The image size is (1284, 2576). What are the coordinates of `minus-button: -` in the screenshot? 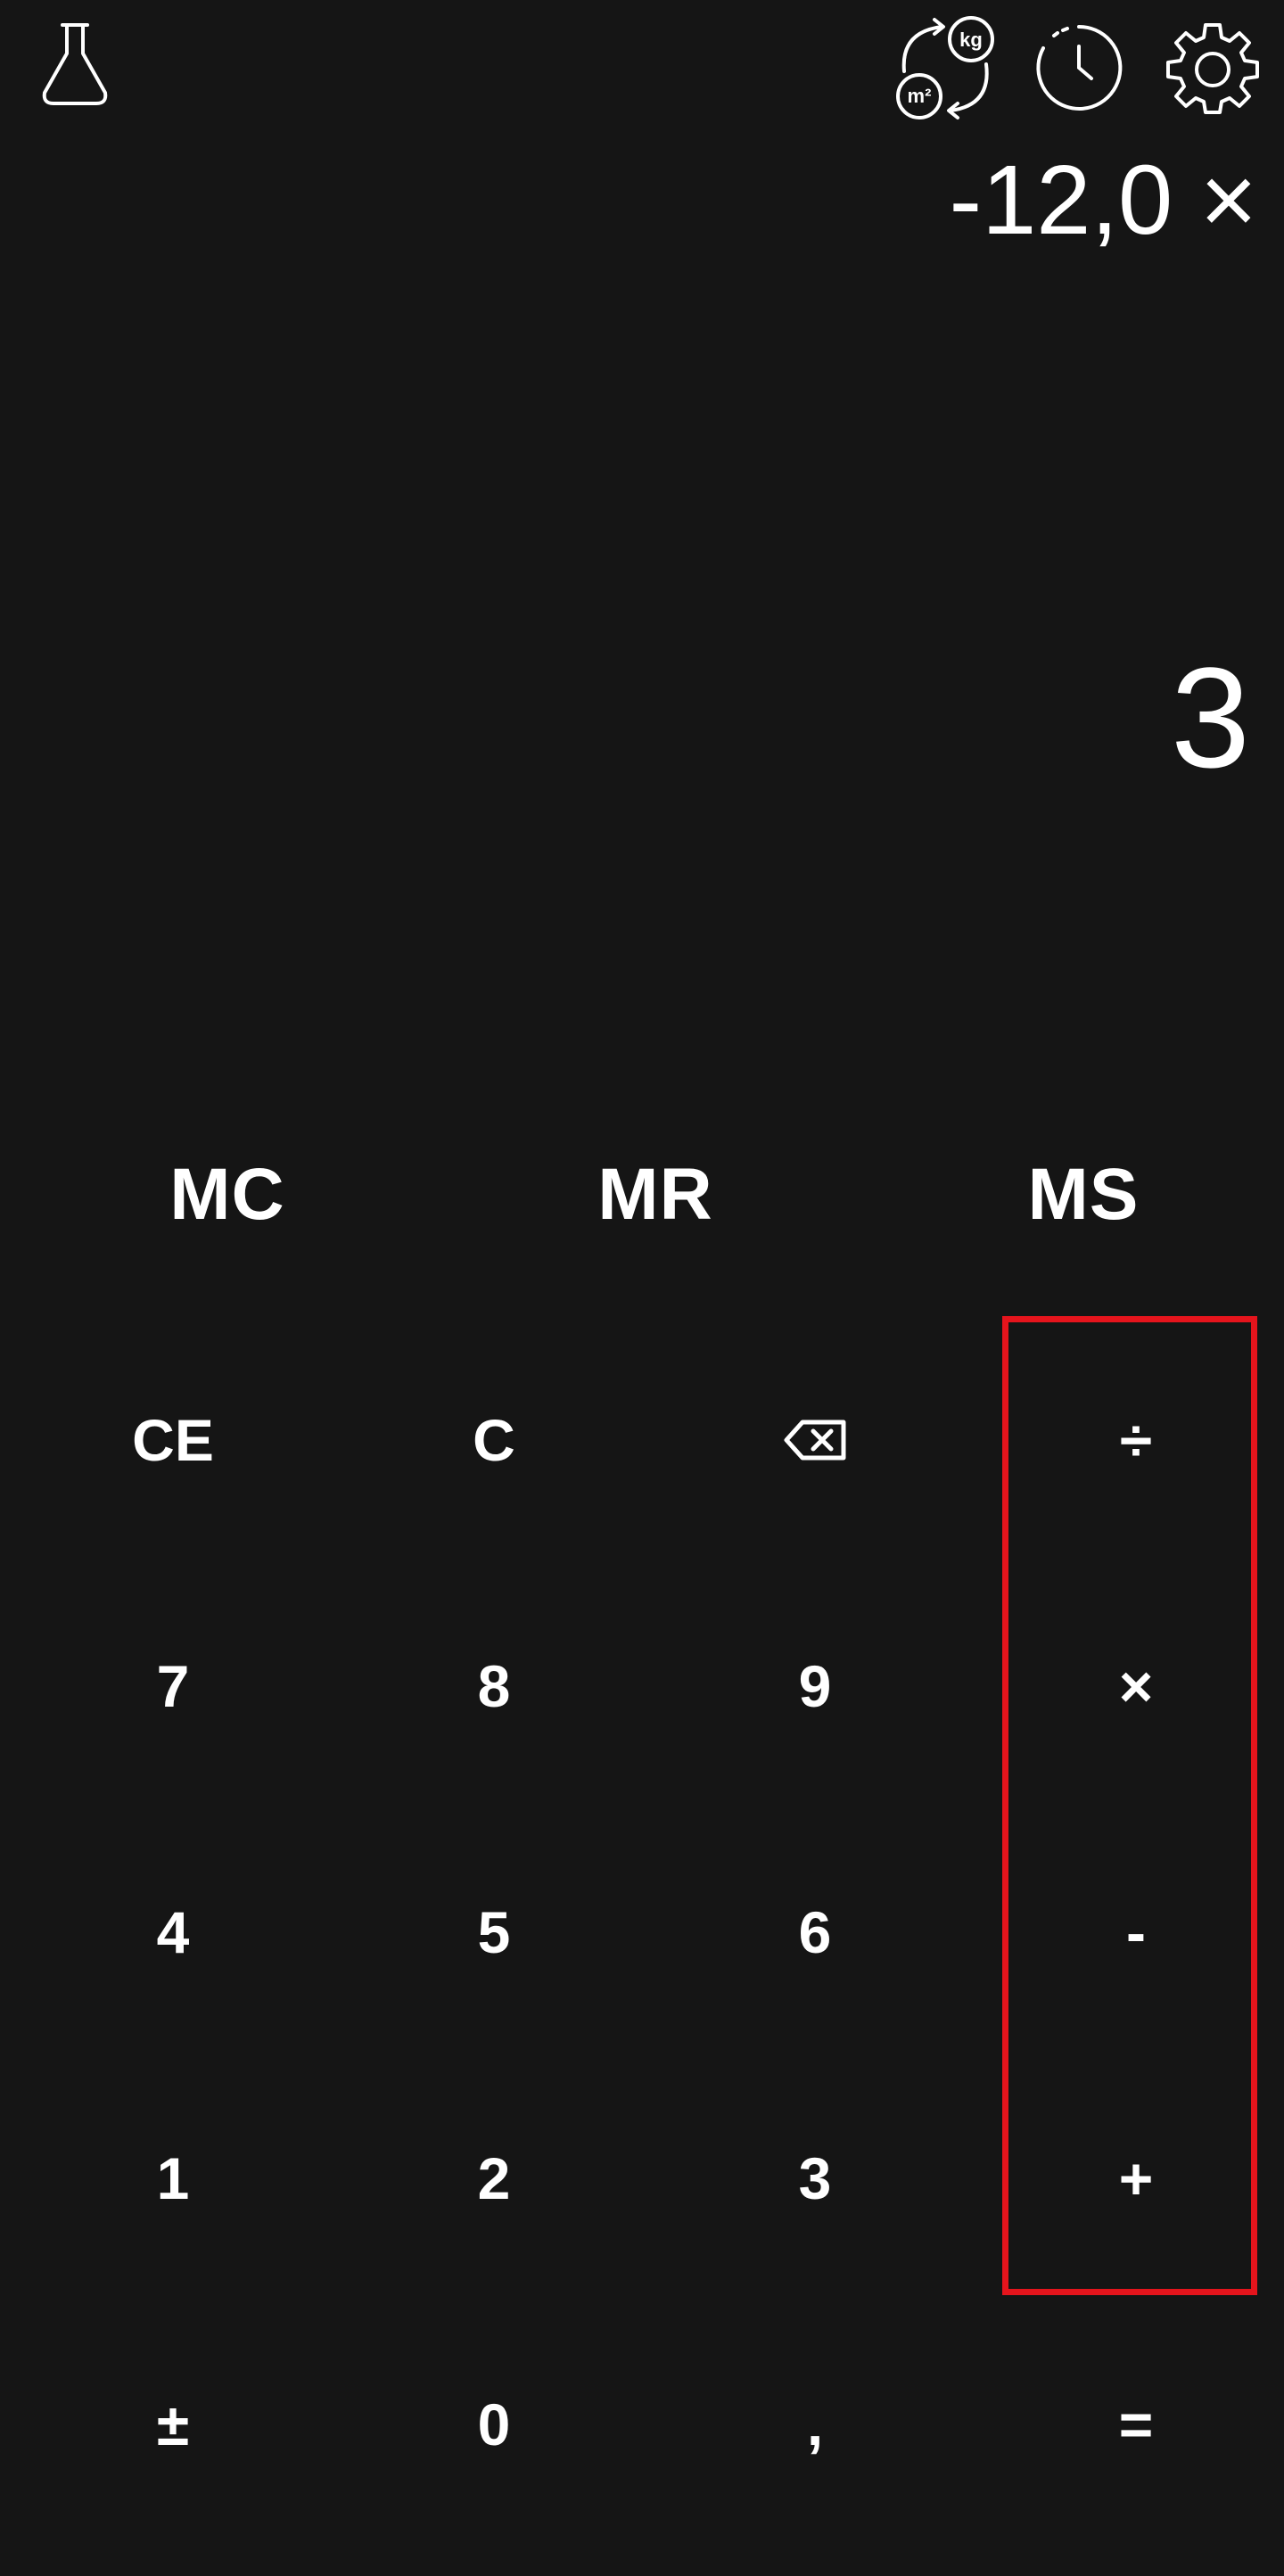 It's located at (1129, 1932).